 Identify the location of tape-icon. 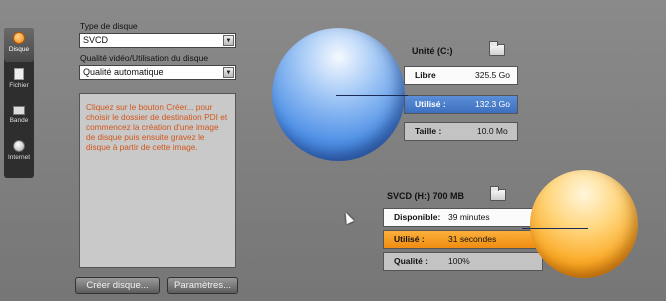
(19, 110).